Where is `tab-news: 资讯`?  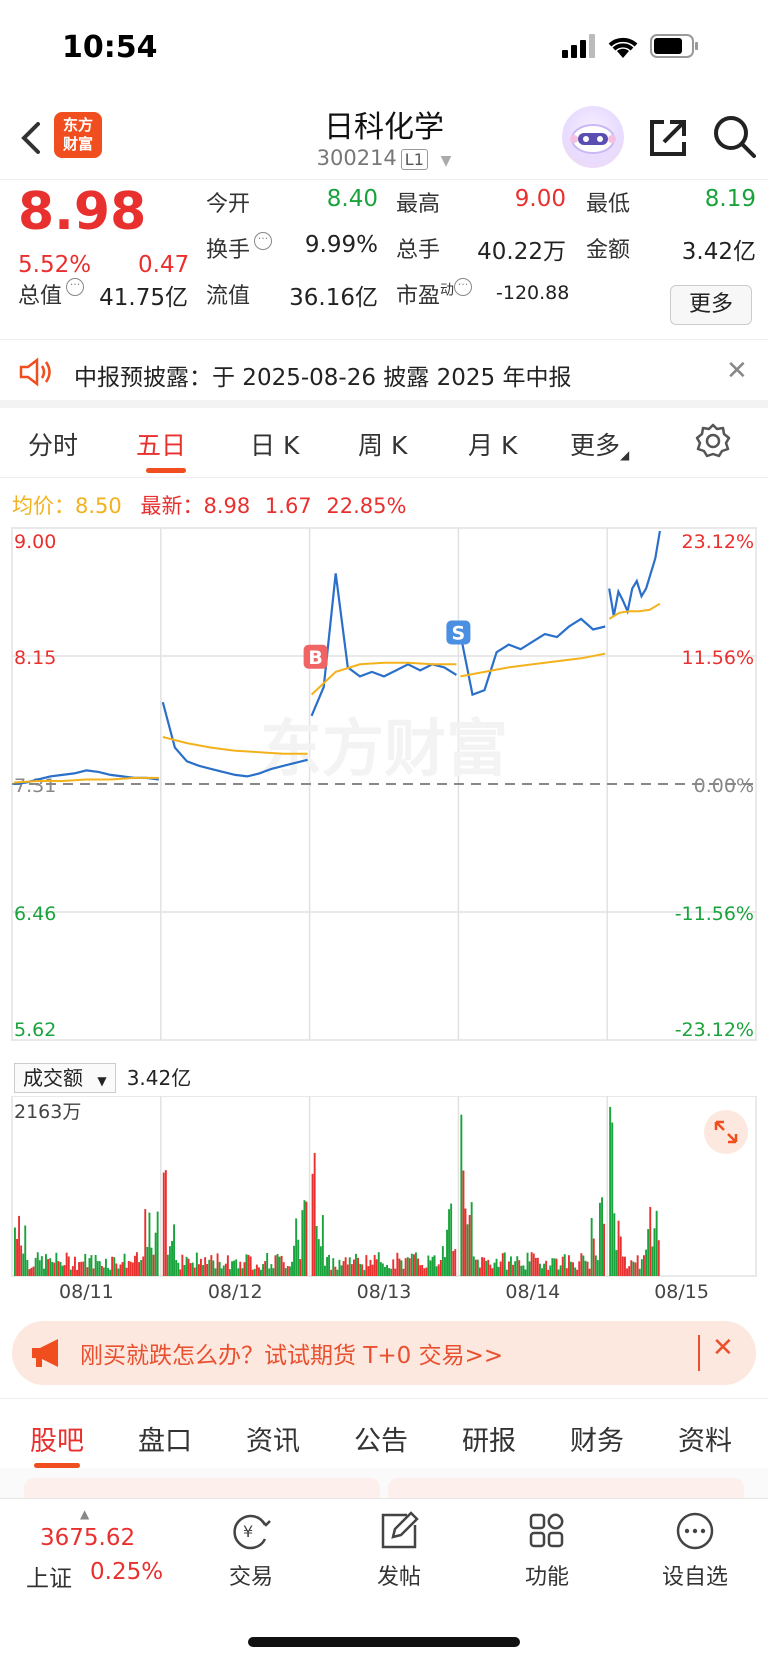 tab-news: 资讯 is located at coordinates (273, 1438).